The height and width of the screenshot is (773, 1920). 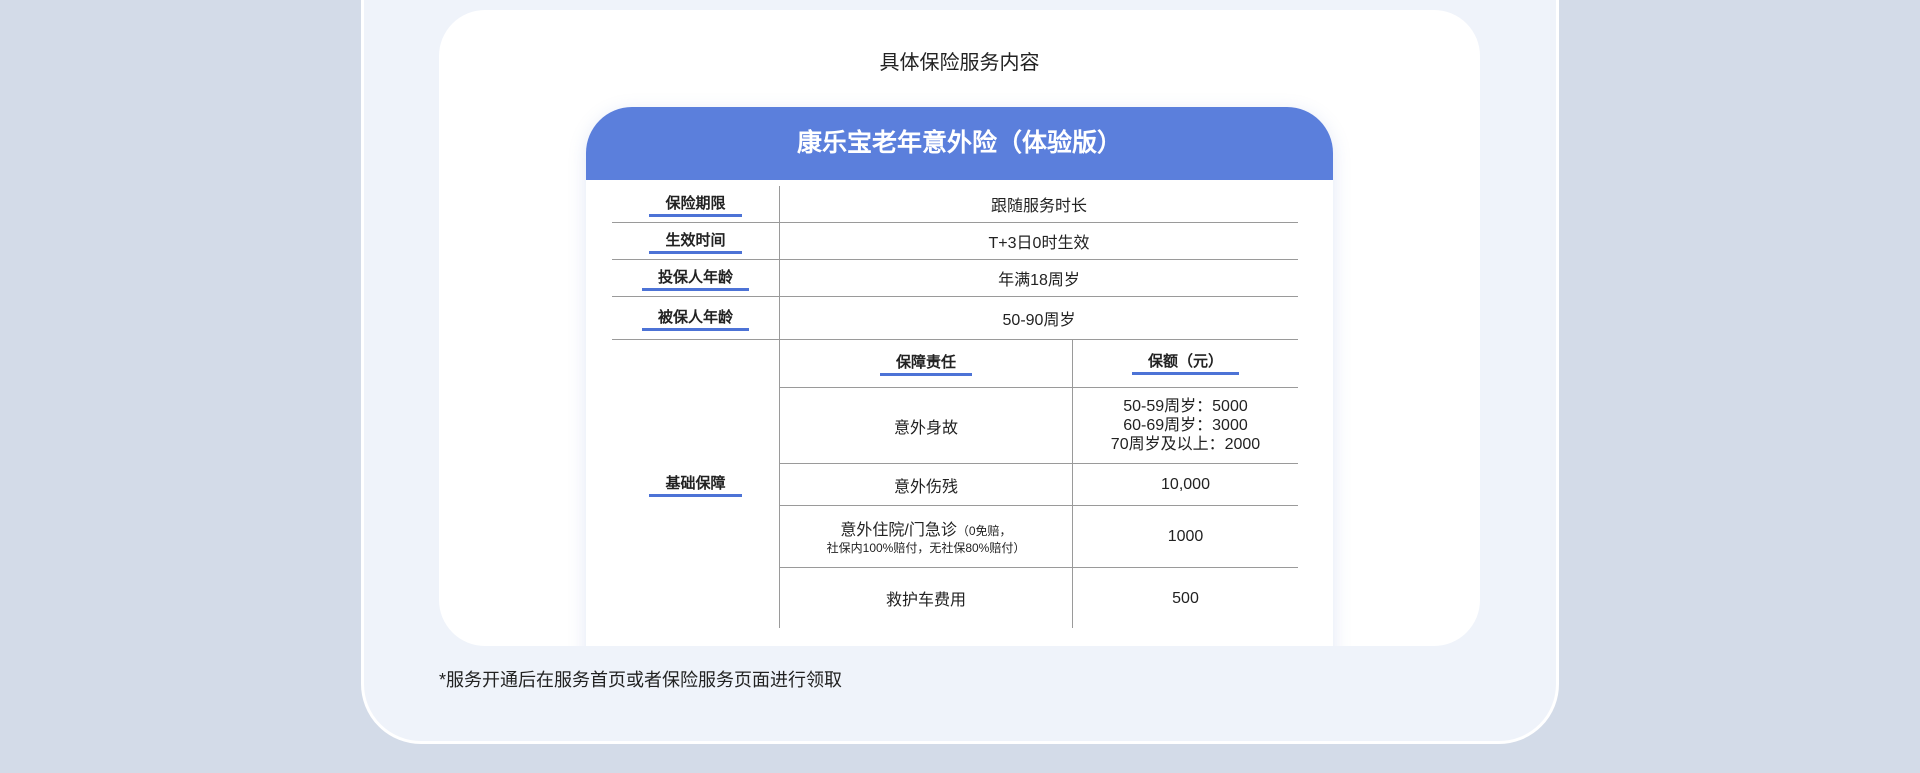 What do you see at coordinates (641, 680) in the screenshot?
I see `footnote: *服务开通后在服务首页或者保险服务页面进行领取` at bounding box center [641, 680].